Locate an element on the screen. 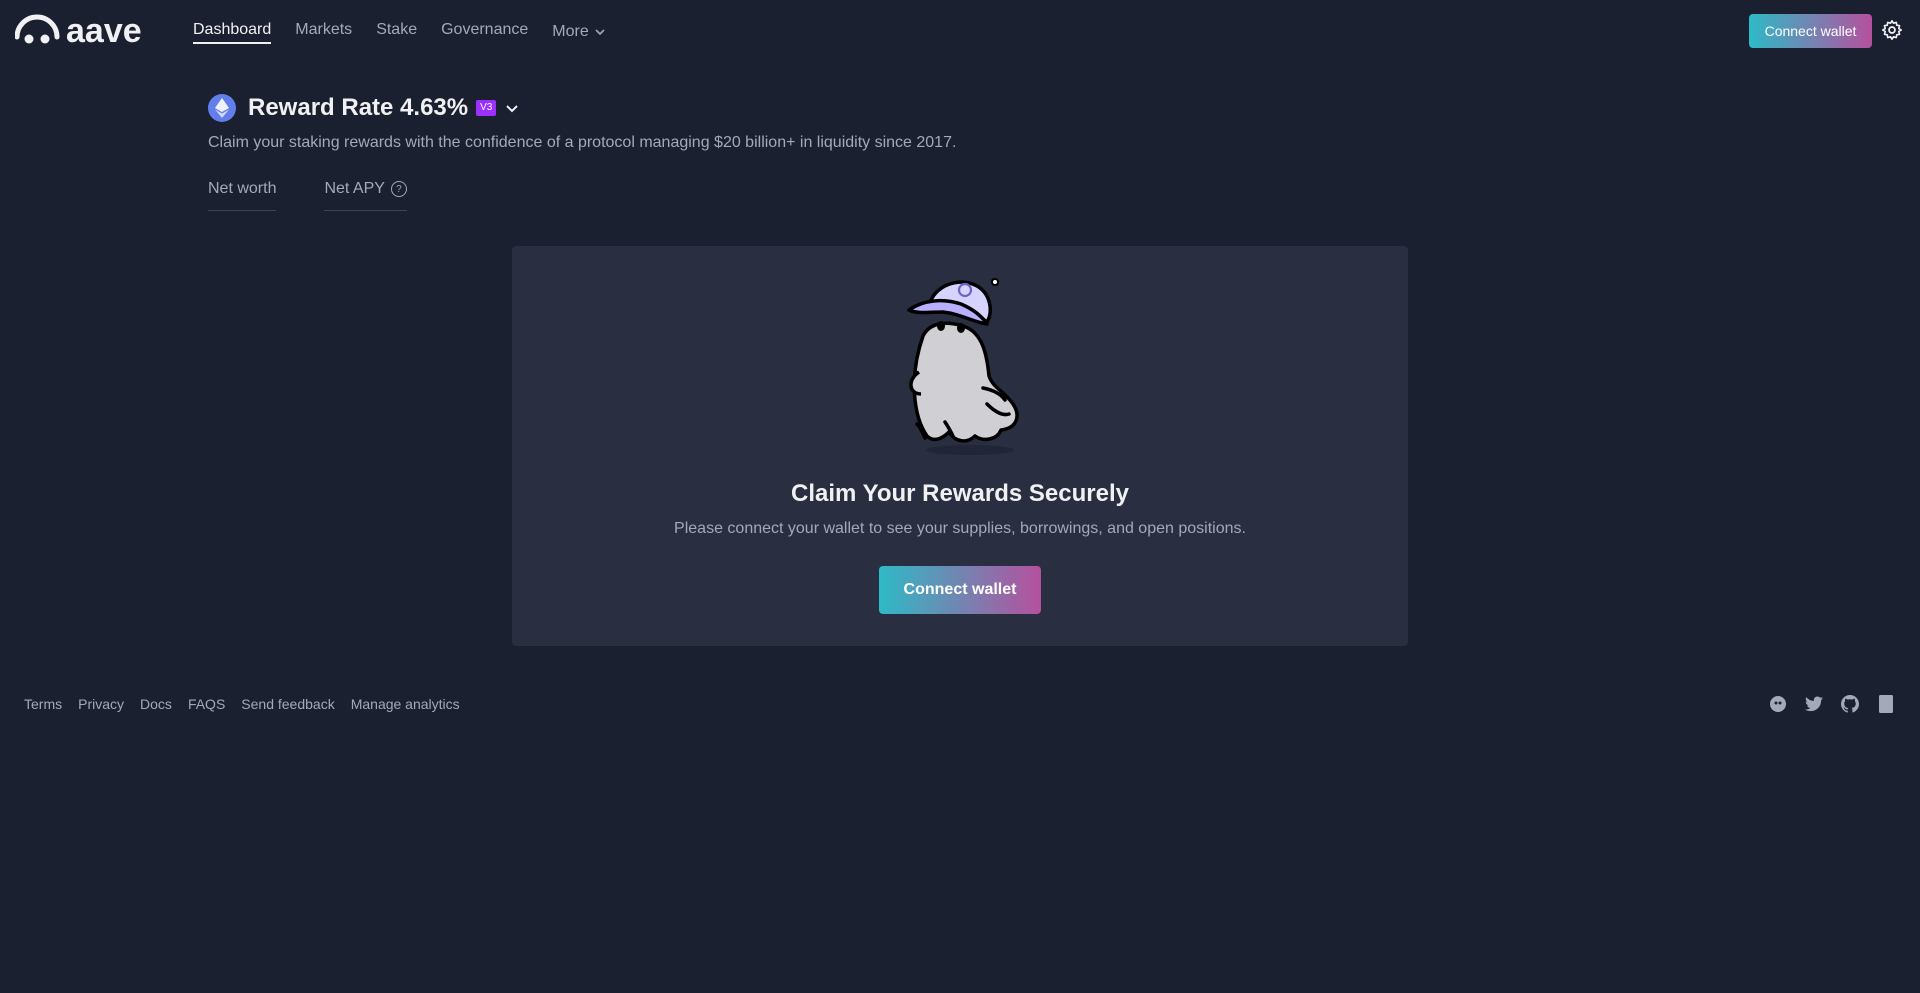  github-icon is located at coordinates (1850, 704).